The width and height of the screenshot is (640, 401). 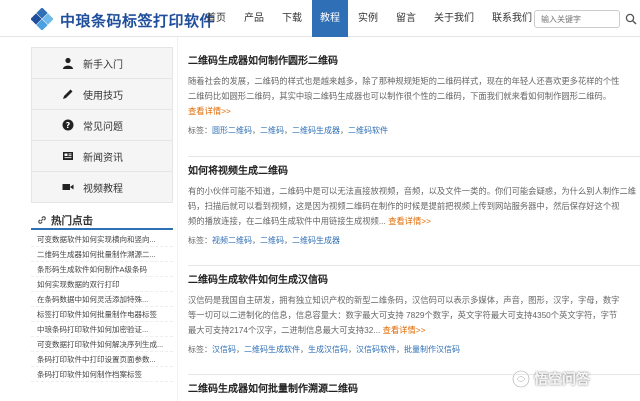 I want to click on menu-item-label: 使用技巧, so click(x=103, y=96).